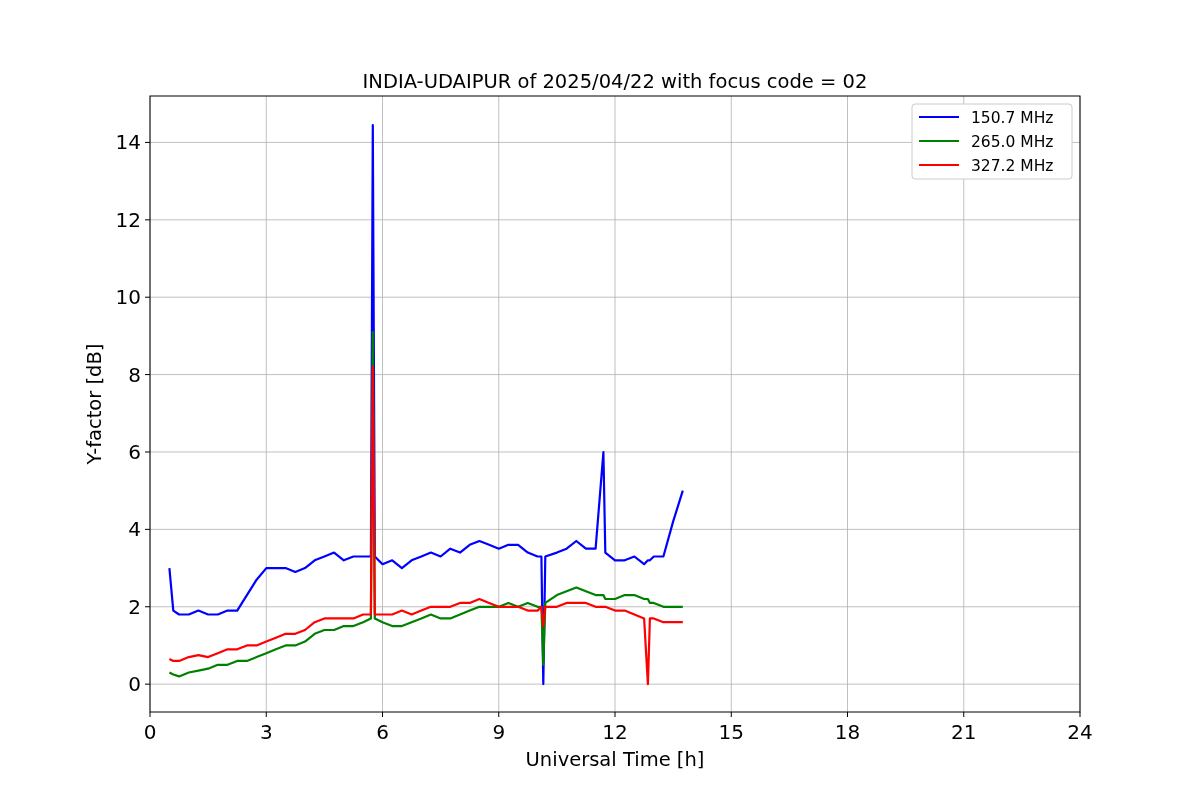  I want to click on tick-label: 24, so click(1080, 732).